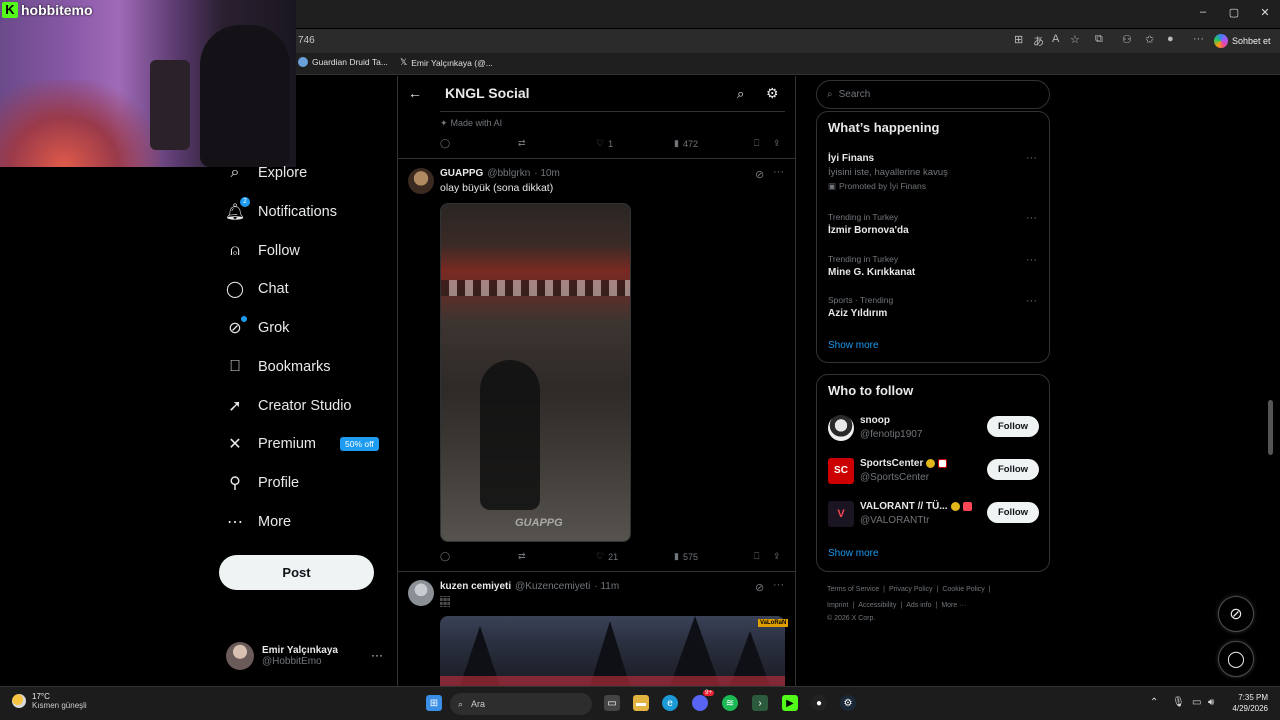  Describe the element at coordinates (1211, 702) in the screenshot. I see `volume-icon: 🔊︎` at that location.